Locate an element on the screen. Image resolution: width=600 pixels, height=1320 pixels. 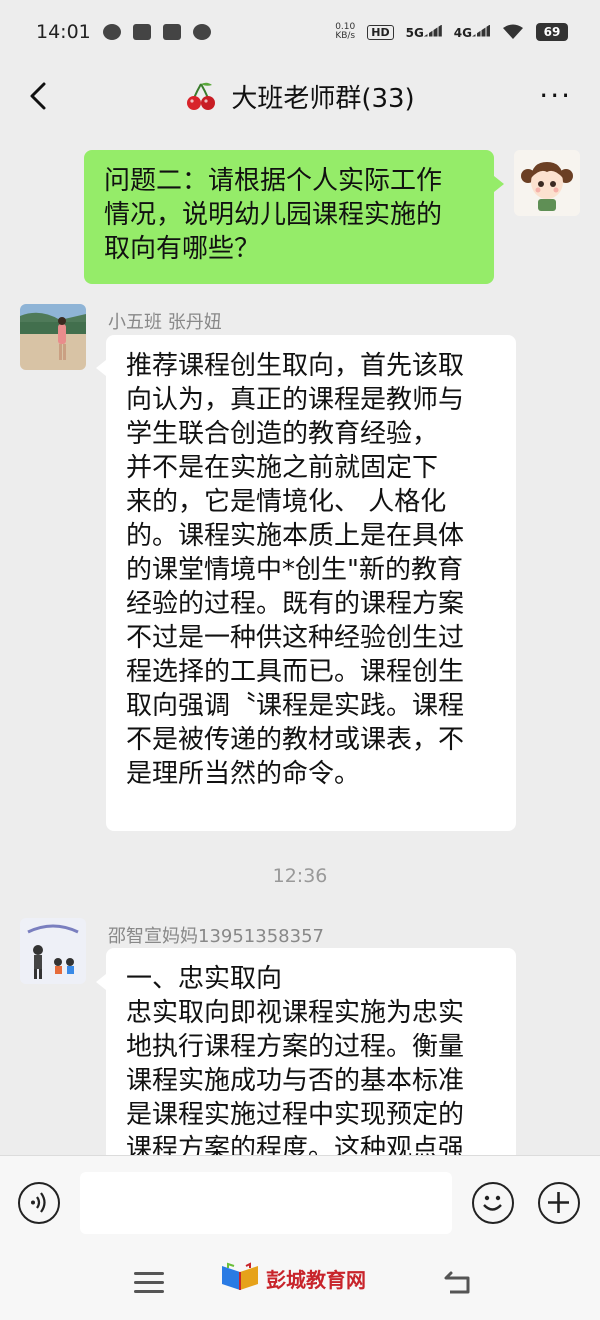
emoji-button is located at coordinates (493, 1203).